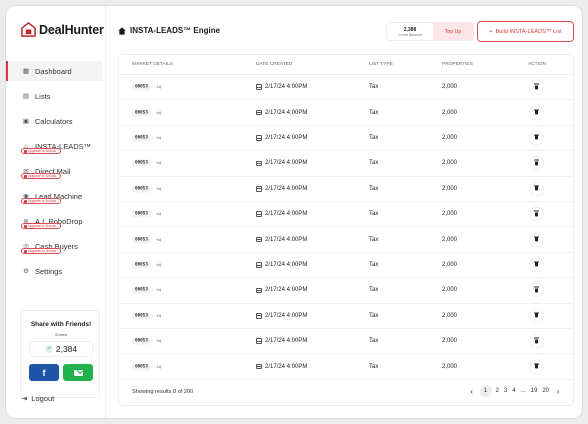 This screenshot has height=424, width=588. Describe the element at coordinates (545, 391) in the screenshot. I see `page-button: 20` at that location.